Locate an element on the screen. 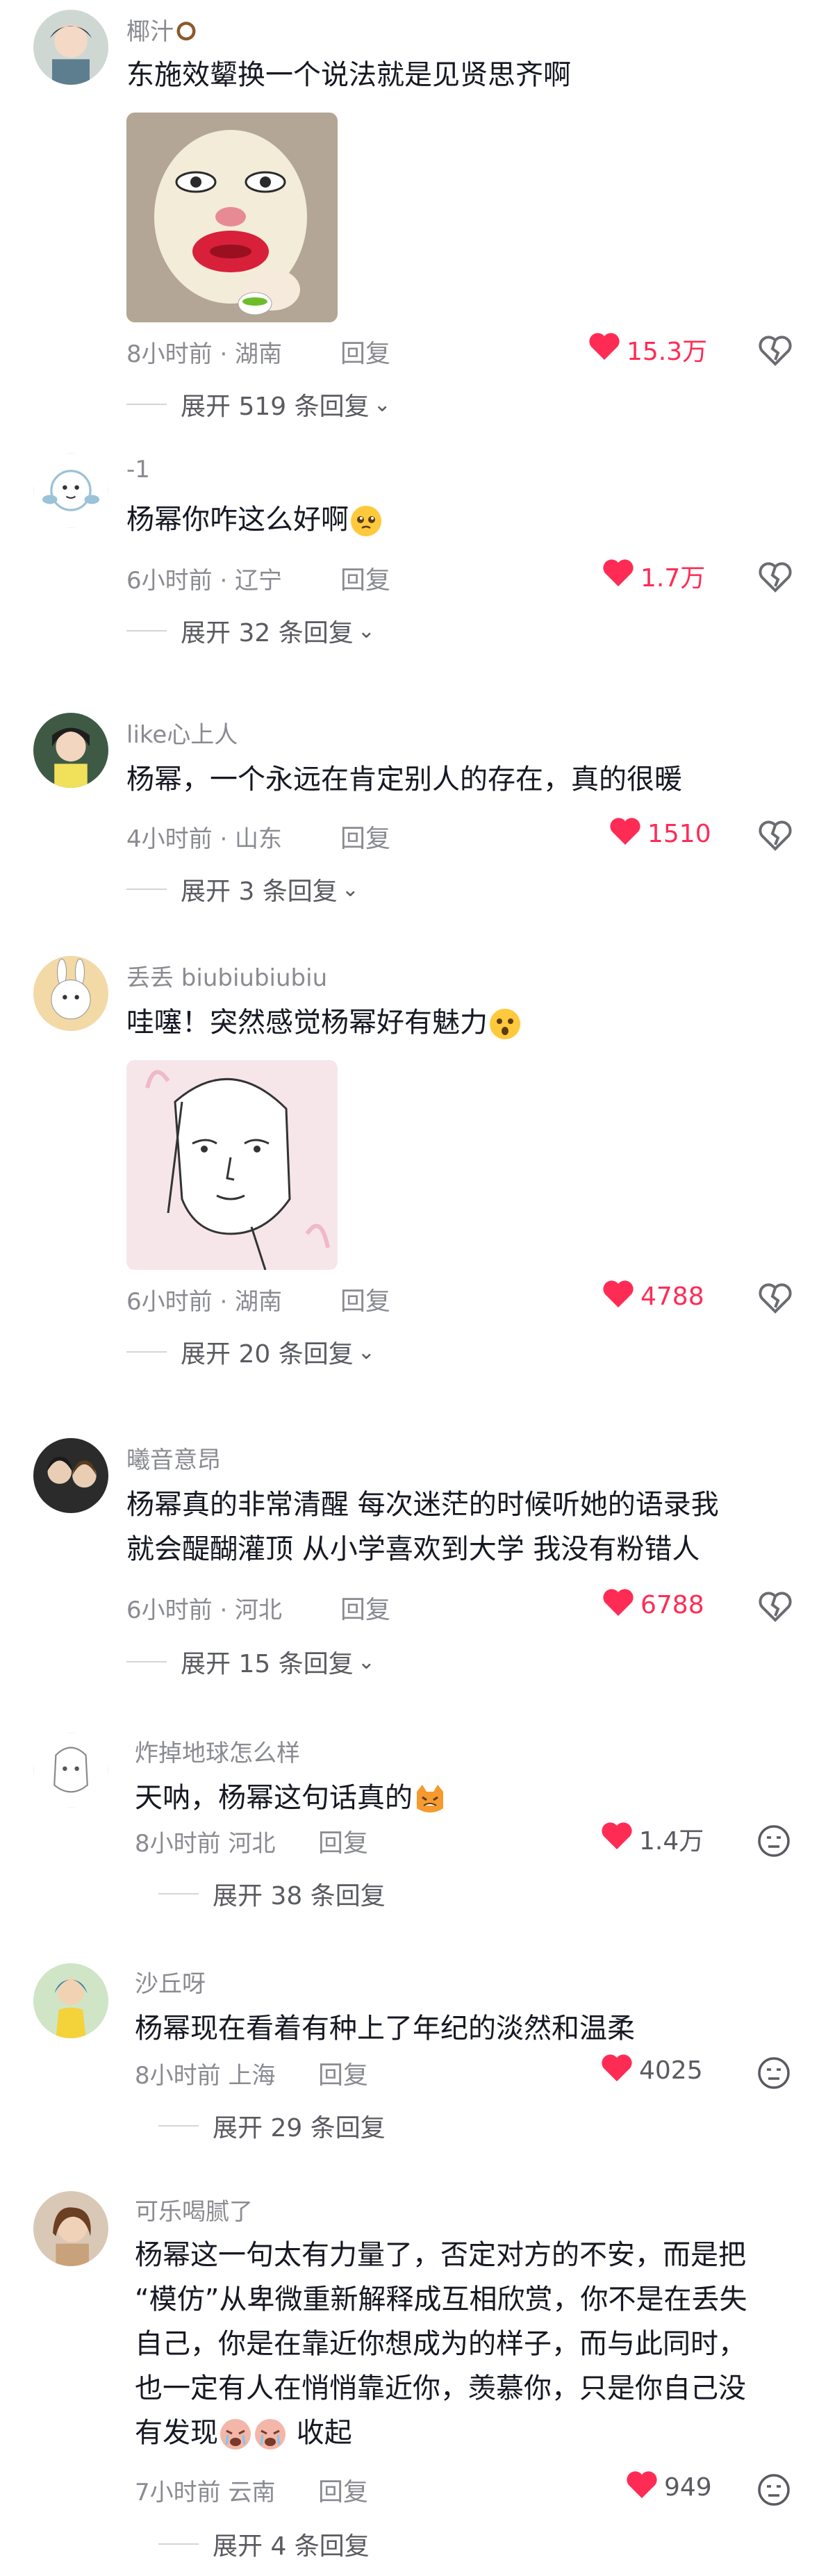 The width and height of the screenshot is (819, 2576). comment-author: 椰汁 is located at coordinates (162, 30).